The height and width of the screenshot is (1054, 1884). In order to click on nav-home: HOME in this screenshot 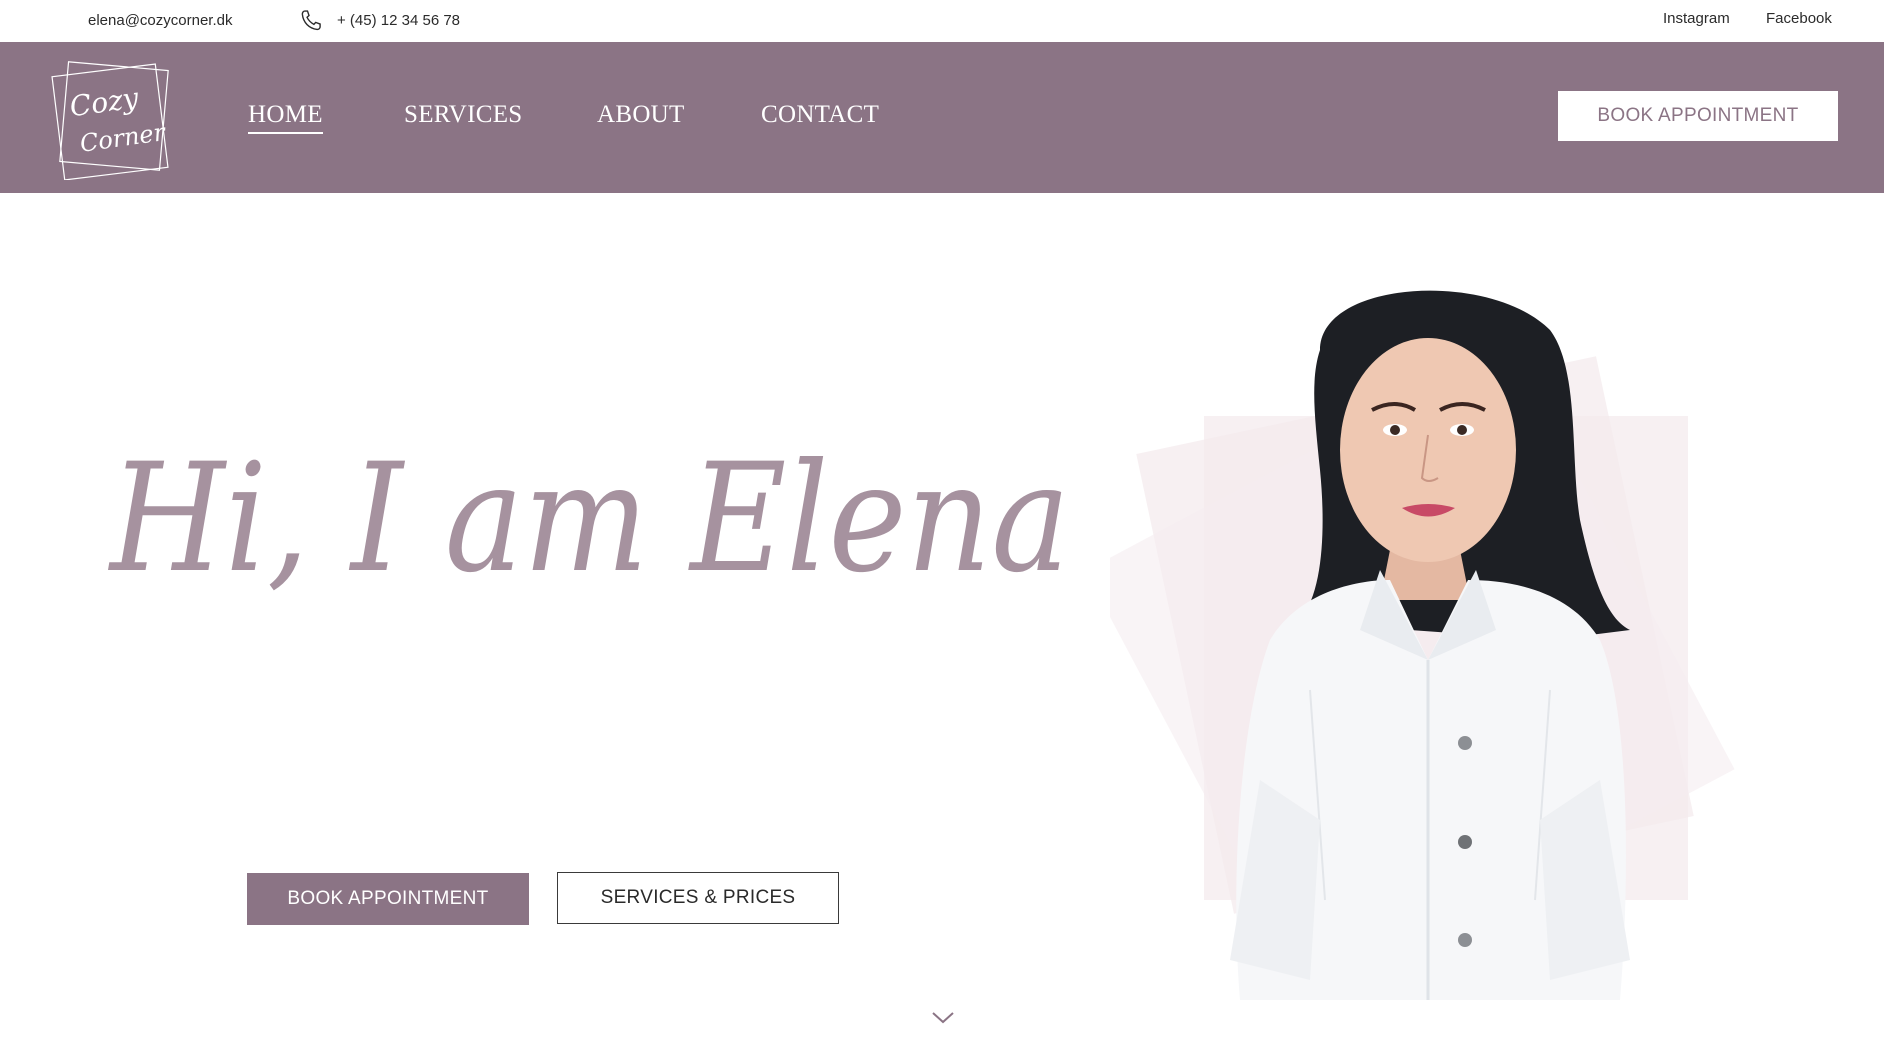, I will do `click(285, 118)`.